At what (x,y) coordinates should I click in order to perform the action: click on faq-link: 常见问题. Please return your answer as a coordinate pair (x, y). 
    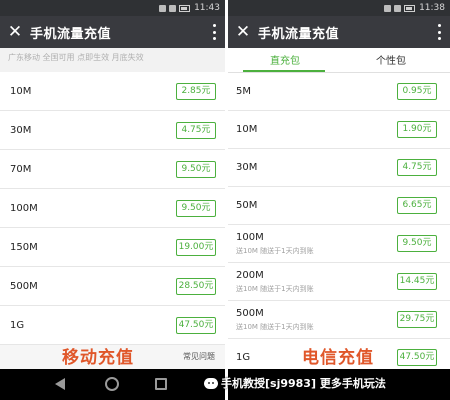
    Looking at the image, I should click on (199, 356).